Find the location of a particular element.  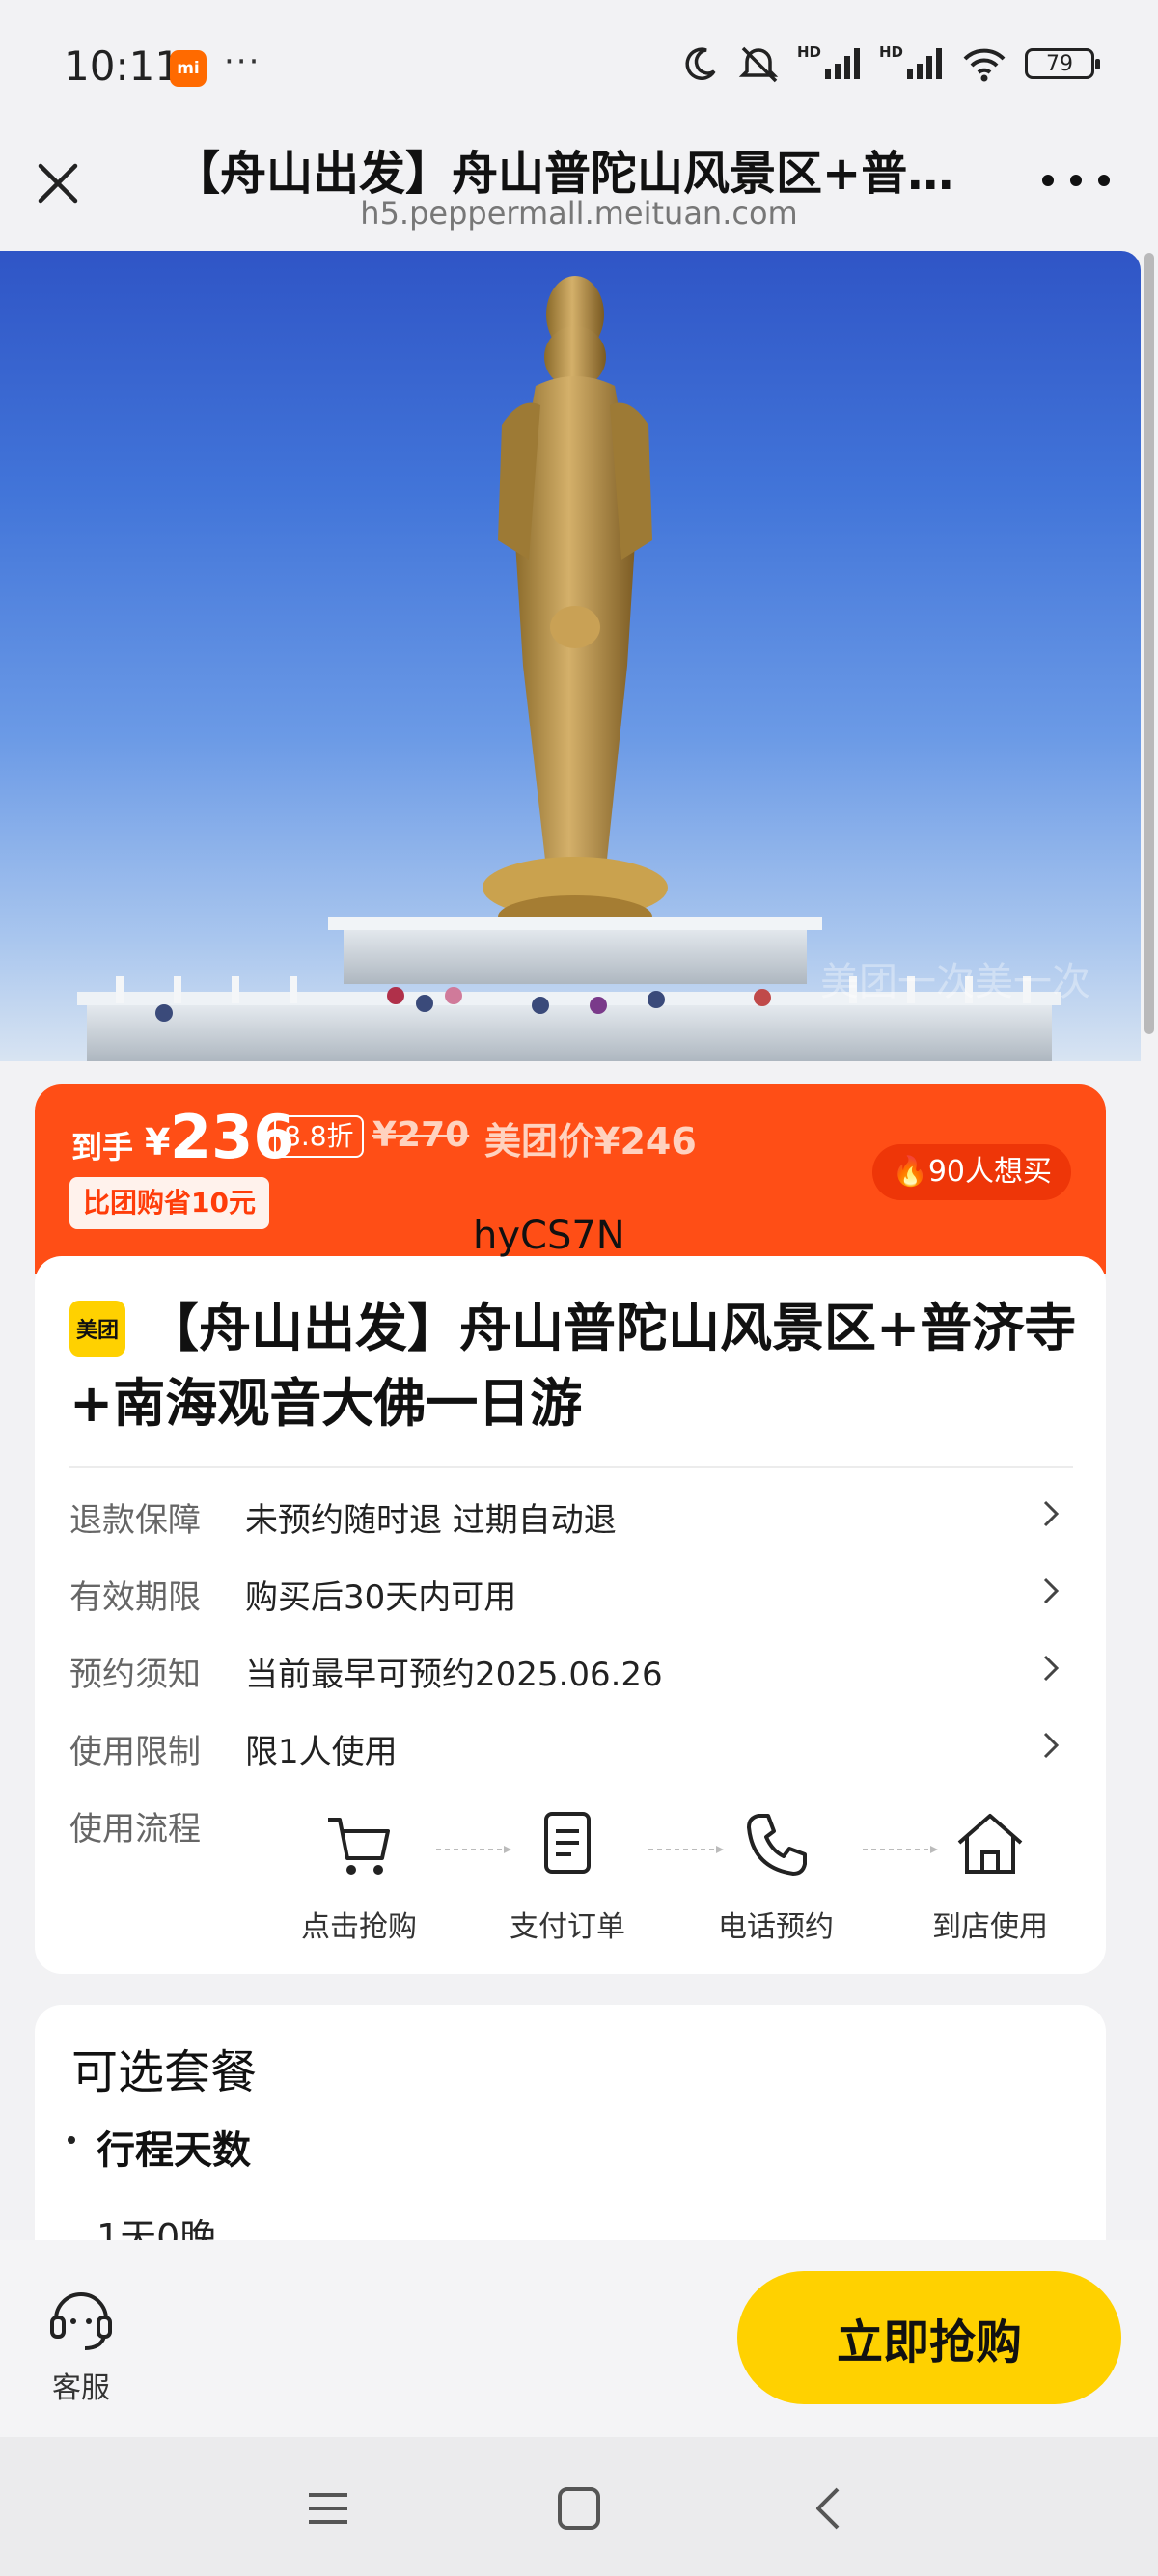

phone-icon is located at coordinates (777, 1845).